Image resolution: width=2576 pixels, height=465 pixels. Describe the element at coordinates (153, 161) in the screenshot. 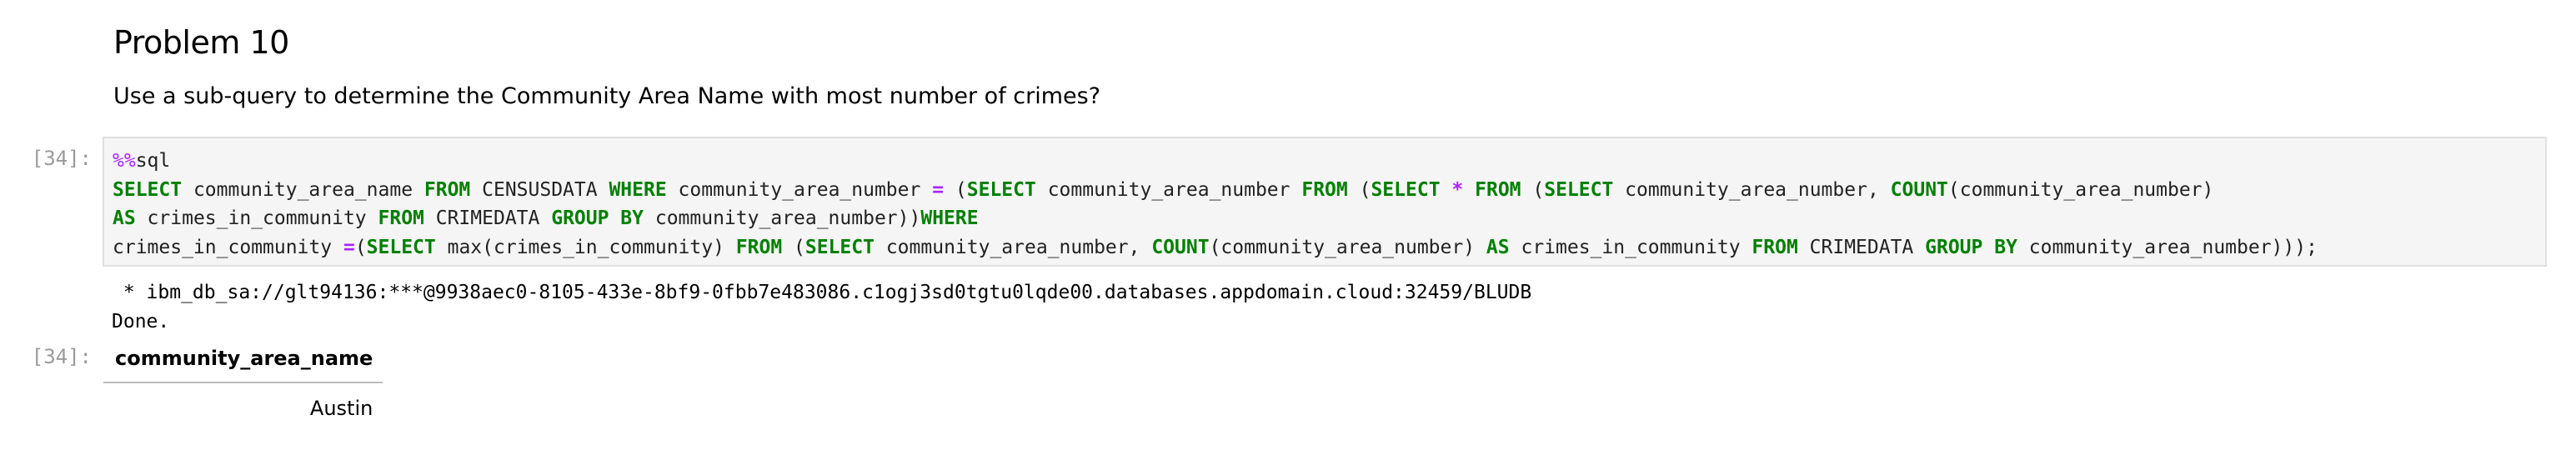

I see `code-text: sql` at that location.